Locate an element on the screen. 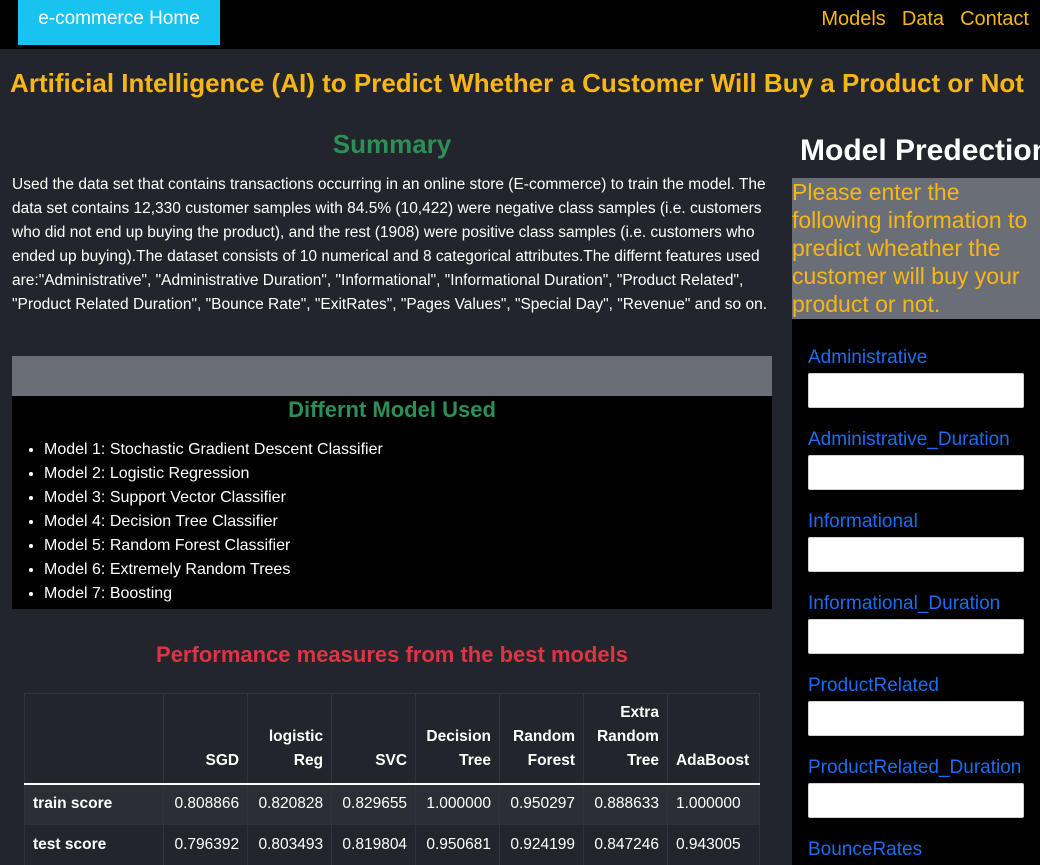 This screenshot has width=1040, height=865. field-label-administrative-duration: Administrative_Duration is located at coordinates (909, 439).